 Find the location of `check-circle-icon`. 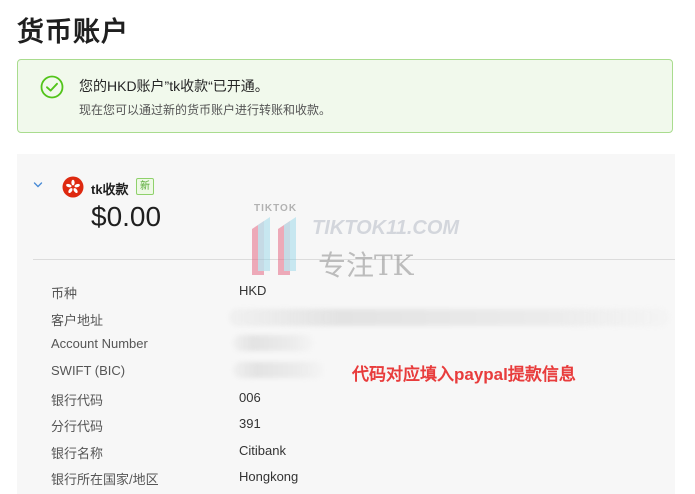

check-circle-icon is located at coordinates (52, 87).